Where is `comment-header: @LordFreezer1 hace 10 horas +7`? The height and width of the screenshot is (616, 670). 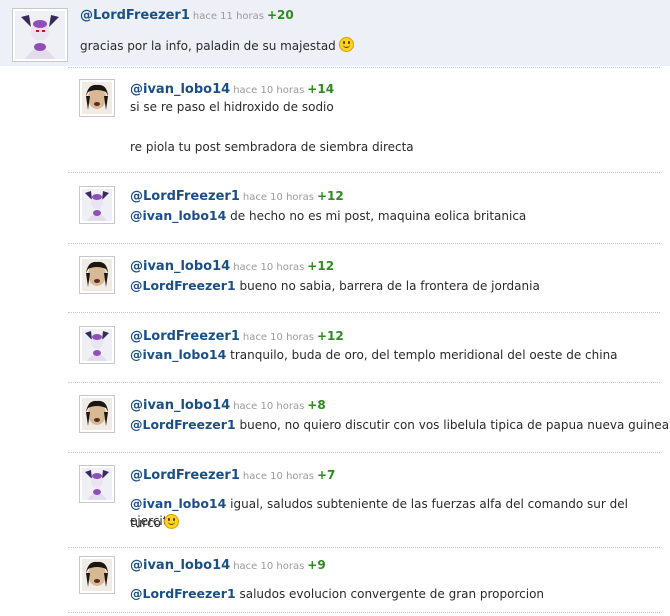 comment-header: @LordFreezer1 hace 10 horas +7 is located at coordinates (232, 475).